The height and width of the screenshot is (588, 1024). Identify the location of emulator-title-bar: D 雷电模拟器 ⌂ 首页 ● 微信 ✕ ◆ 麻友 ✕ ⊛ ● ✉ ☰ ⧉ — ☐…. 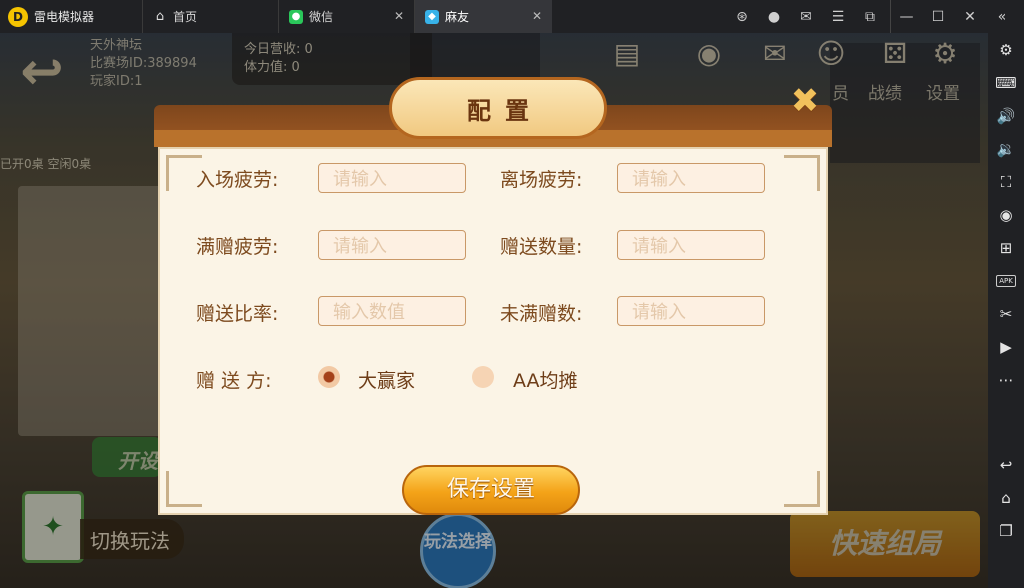
(512, 16).